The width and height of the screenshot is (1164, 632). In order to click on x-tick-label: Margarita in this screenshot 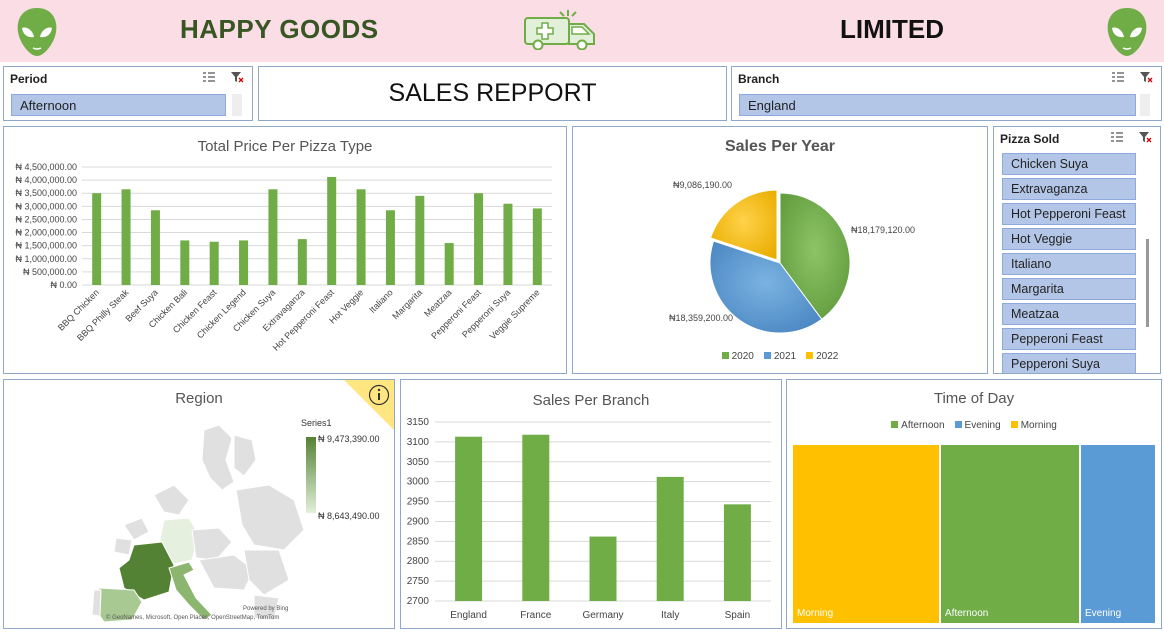, I will do `click(407, 304)`.